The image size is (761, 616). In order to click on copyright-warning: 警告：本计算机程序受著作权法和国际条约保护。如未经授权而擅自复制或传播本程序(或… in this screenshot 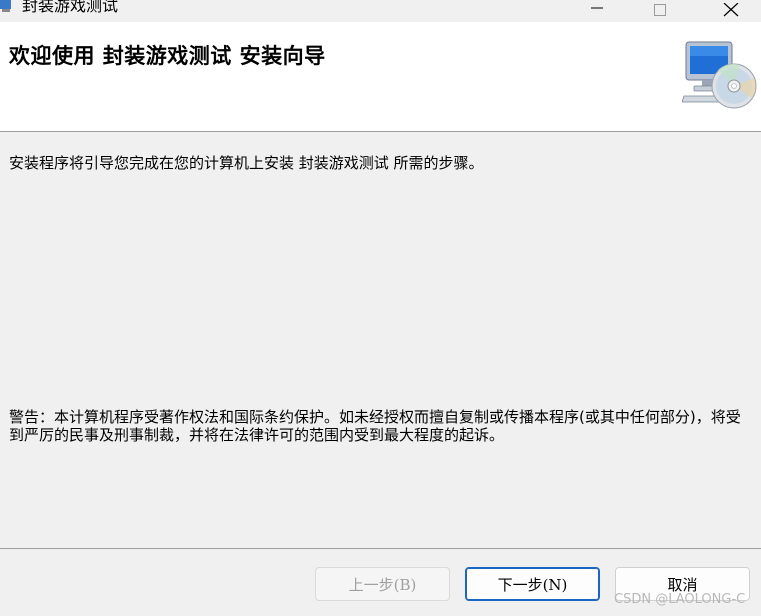, I will do `click(375, 426)`.